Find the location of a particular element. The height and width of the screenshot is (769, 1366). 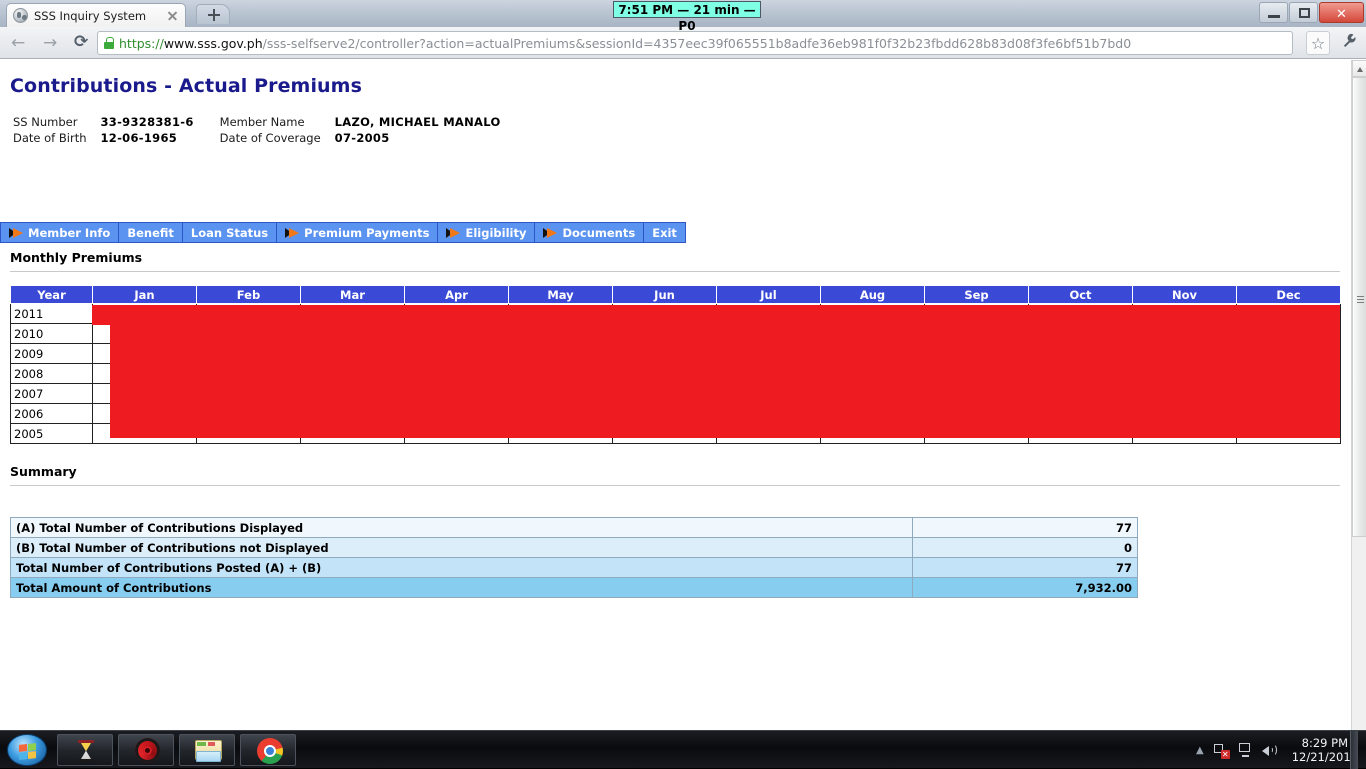

display-icon is located at coordinates (1245, 750).